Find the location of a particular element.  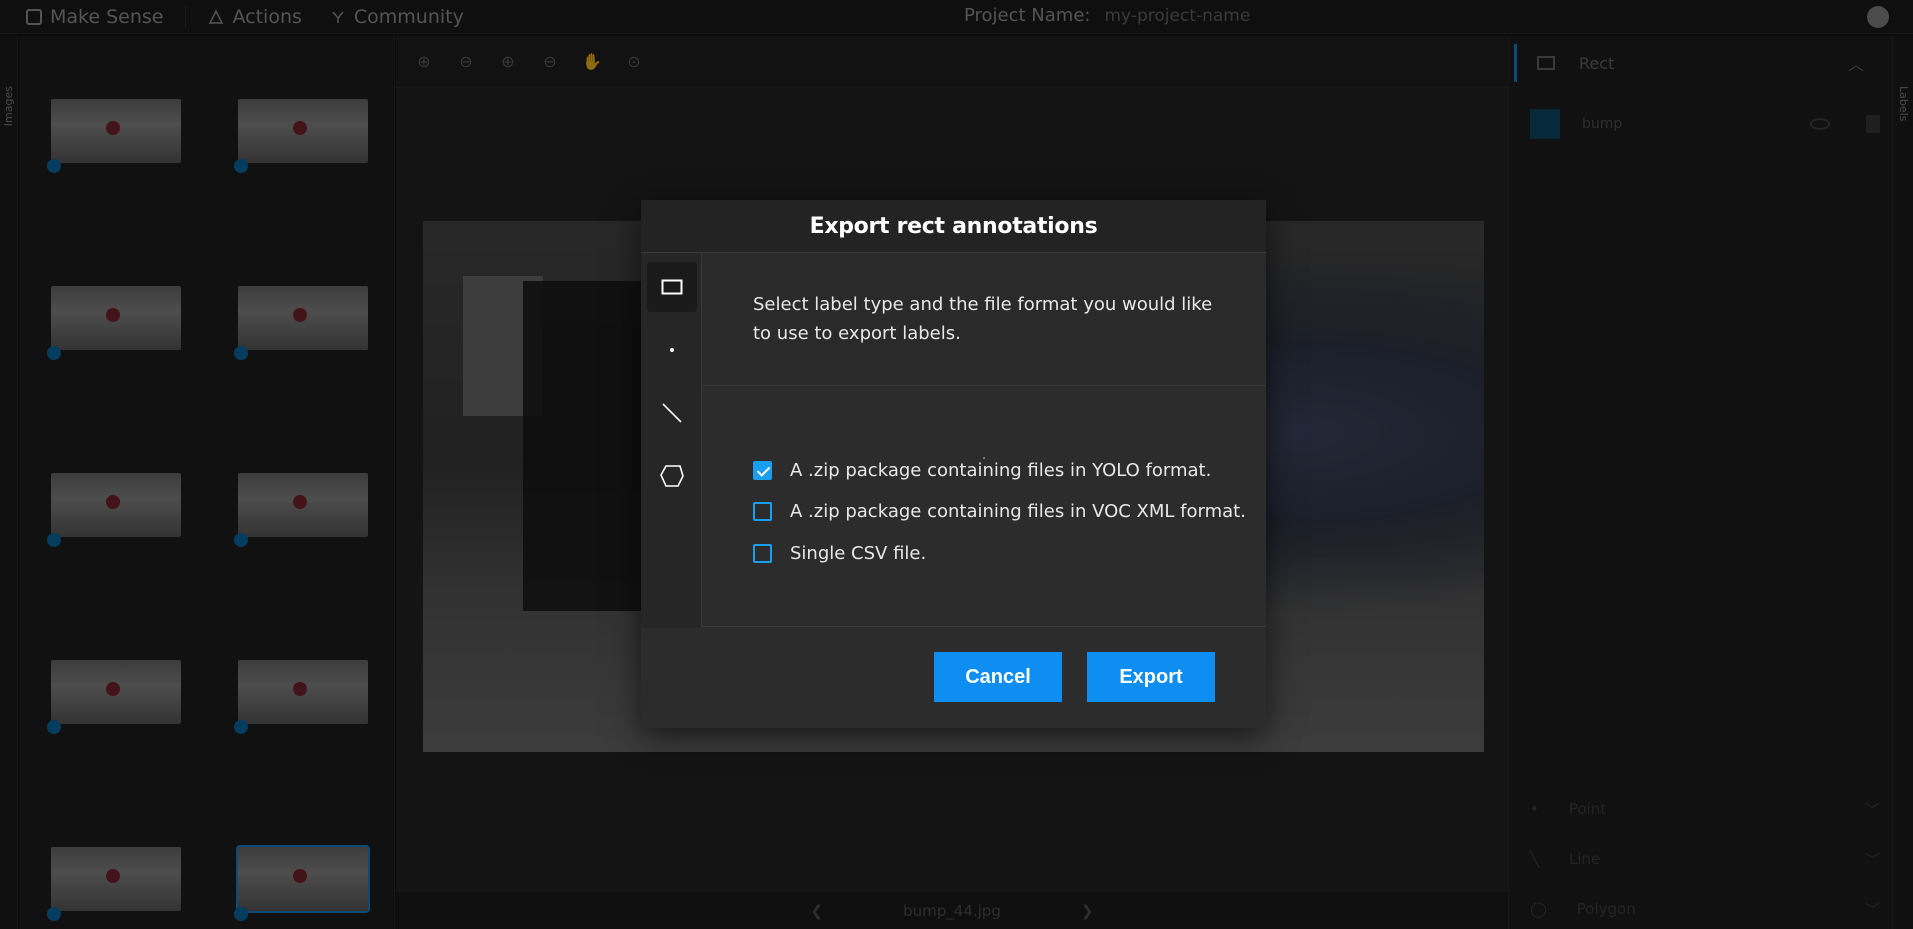

option-label: Single CSV file. is located at coordinates (858, 553).